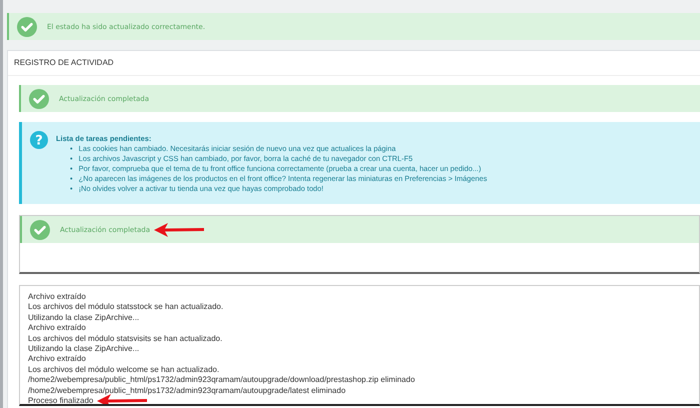  Describe the element at coordinates (126, 307) in the screenshot. I see `log-line: Los archivos del módulo statsstock se han actualizado.` at that location.